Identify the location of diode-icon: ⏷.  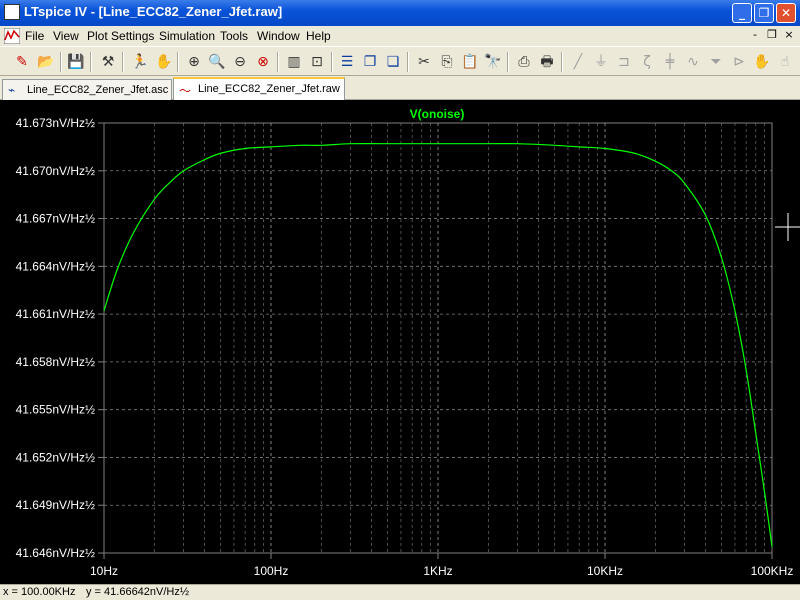
(716, 62).